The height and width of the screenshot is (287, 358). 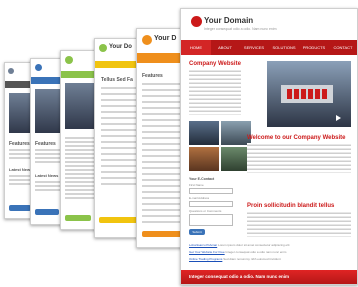 I want to click on proin-body, so click(x=299, y=224).